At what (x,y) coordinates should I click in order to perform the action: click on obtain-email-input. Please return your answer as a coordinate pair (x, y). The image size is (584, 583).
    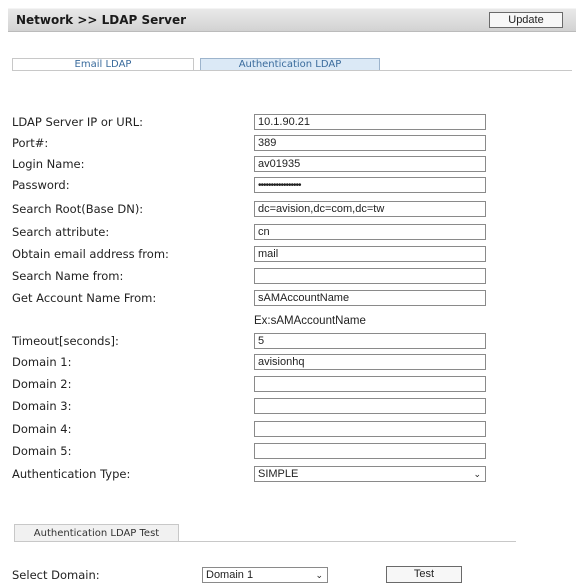
    Looking at the image, I should click on (370, 254).